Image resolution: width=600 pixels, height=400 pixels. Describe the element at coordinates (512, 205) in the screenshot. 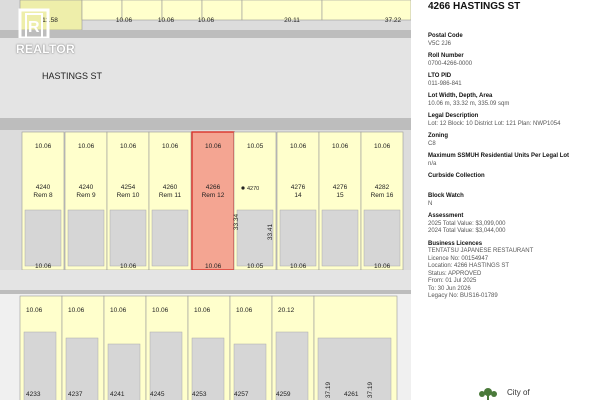

I see `field-value: N` at that location.